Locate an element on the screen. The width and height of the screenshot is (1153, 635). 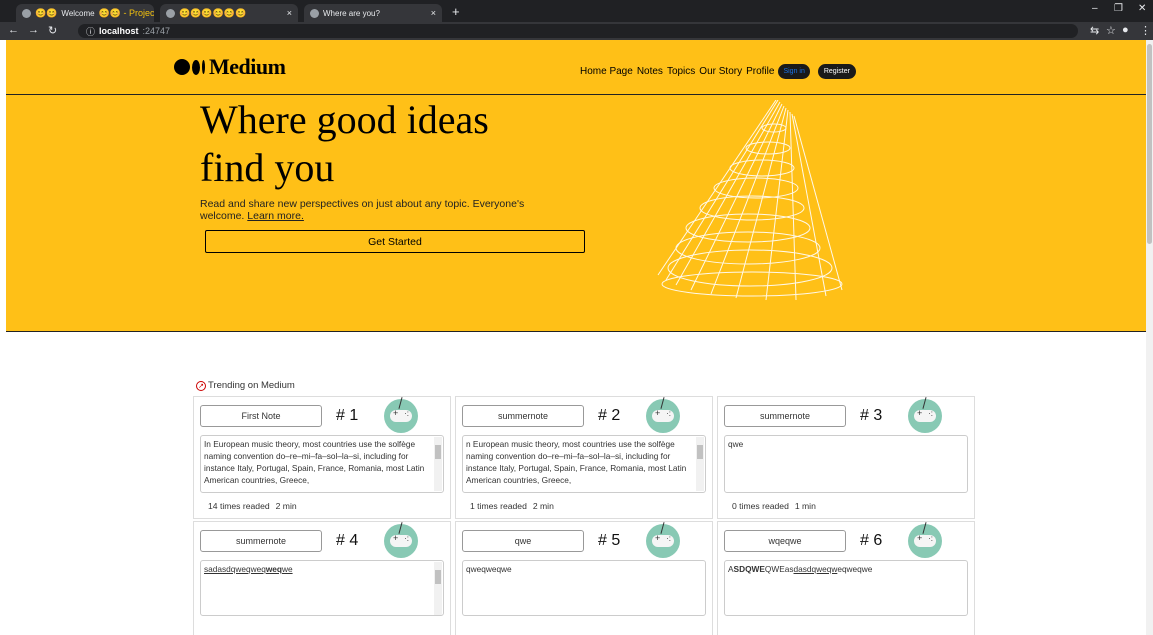
browser-tab-emoji: 😊😊😊😊😊😊 × is located at coordinates (229, 13).